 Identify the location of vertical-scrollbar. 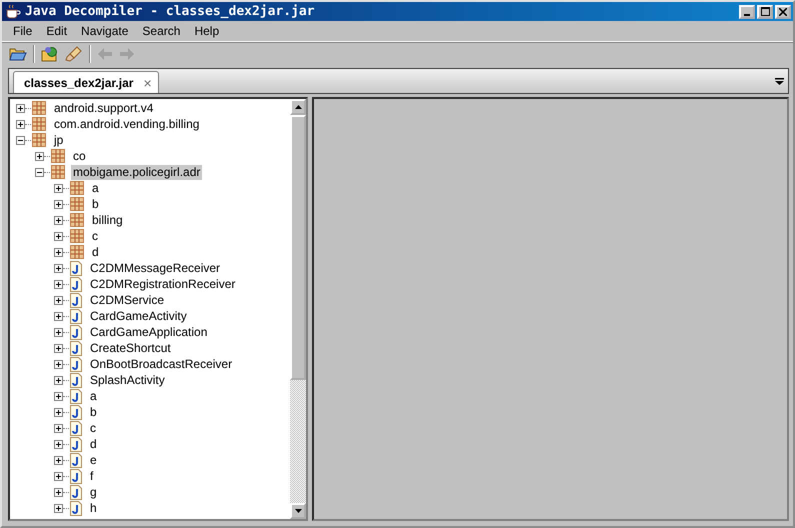
(298, 309).